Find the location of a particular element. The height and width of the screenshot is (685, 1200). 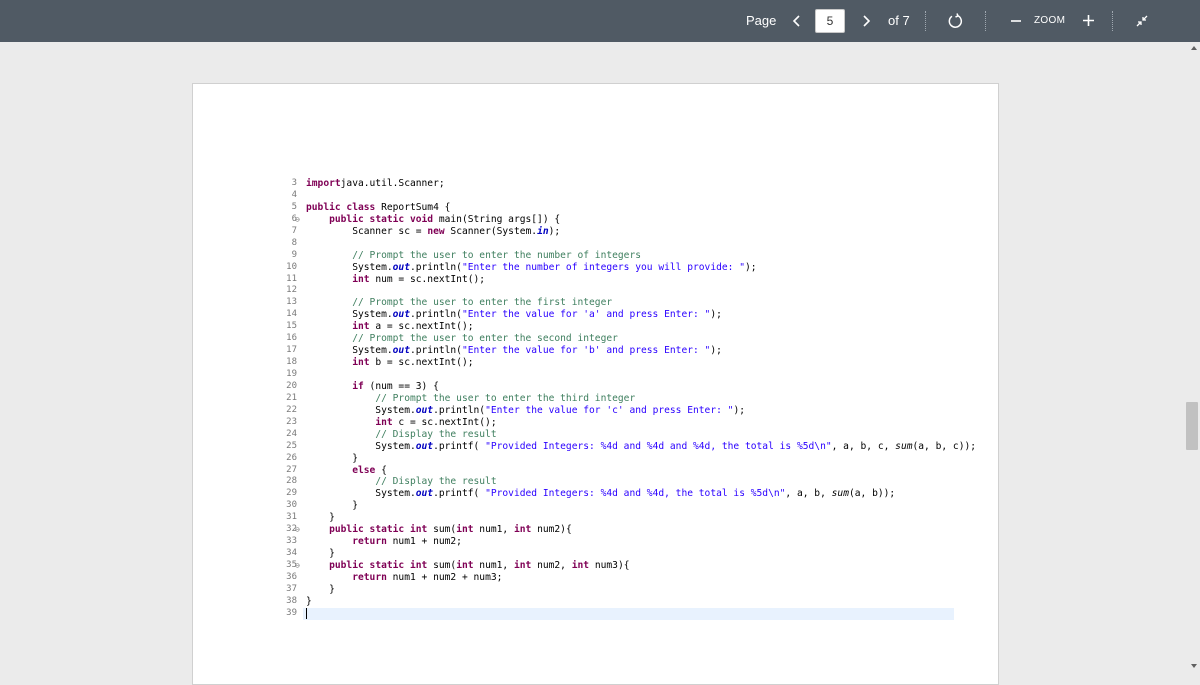

code-text: int num = sc.nextInt(); is located at coordinates (395, 280).